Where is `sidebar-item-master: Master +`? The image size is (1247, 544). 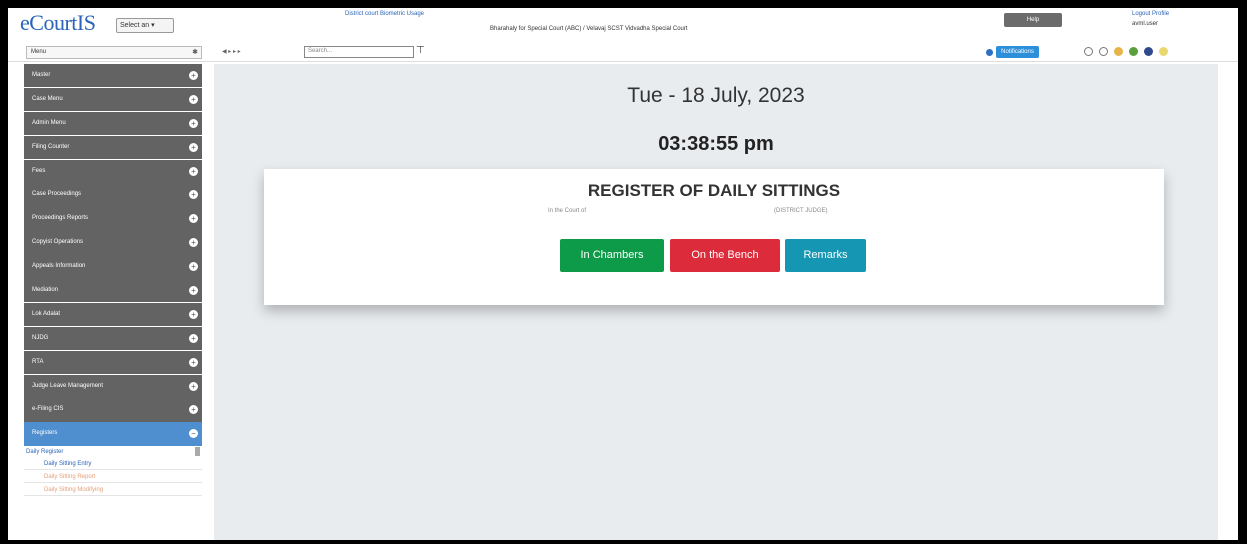
sidebar-item-master: Master + is located at coordinates (113, 76).